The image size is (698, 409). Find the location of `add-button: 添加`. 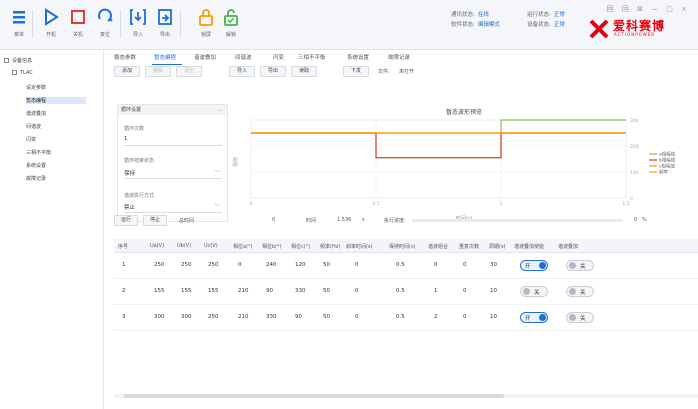

add-button: 添加 is located at coordinates (127, 71).